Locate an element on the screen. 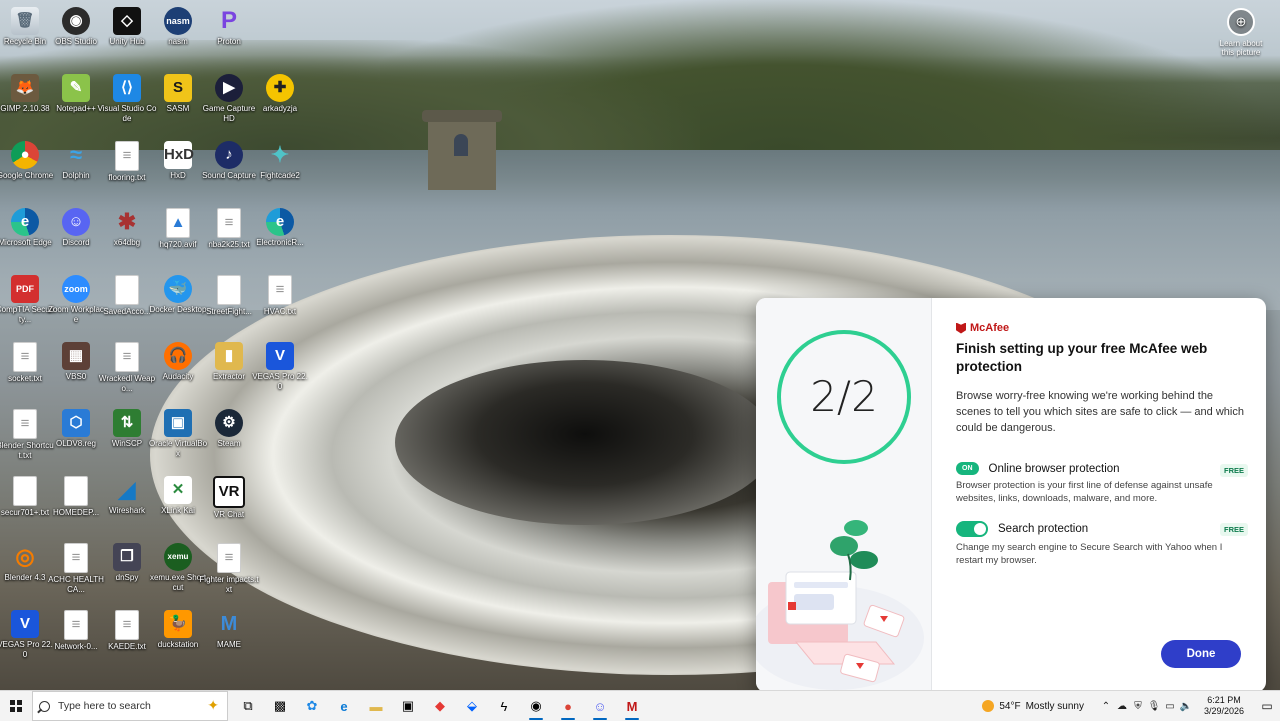 This screenshot has width=1280, height=721. network-icon: ▭ is located at coordinates (1170, 706).